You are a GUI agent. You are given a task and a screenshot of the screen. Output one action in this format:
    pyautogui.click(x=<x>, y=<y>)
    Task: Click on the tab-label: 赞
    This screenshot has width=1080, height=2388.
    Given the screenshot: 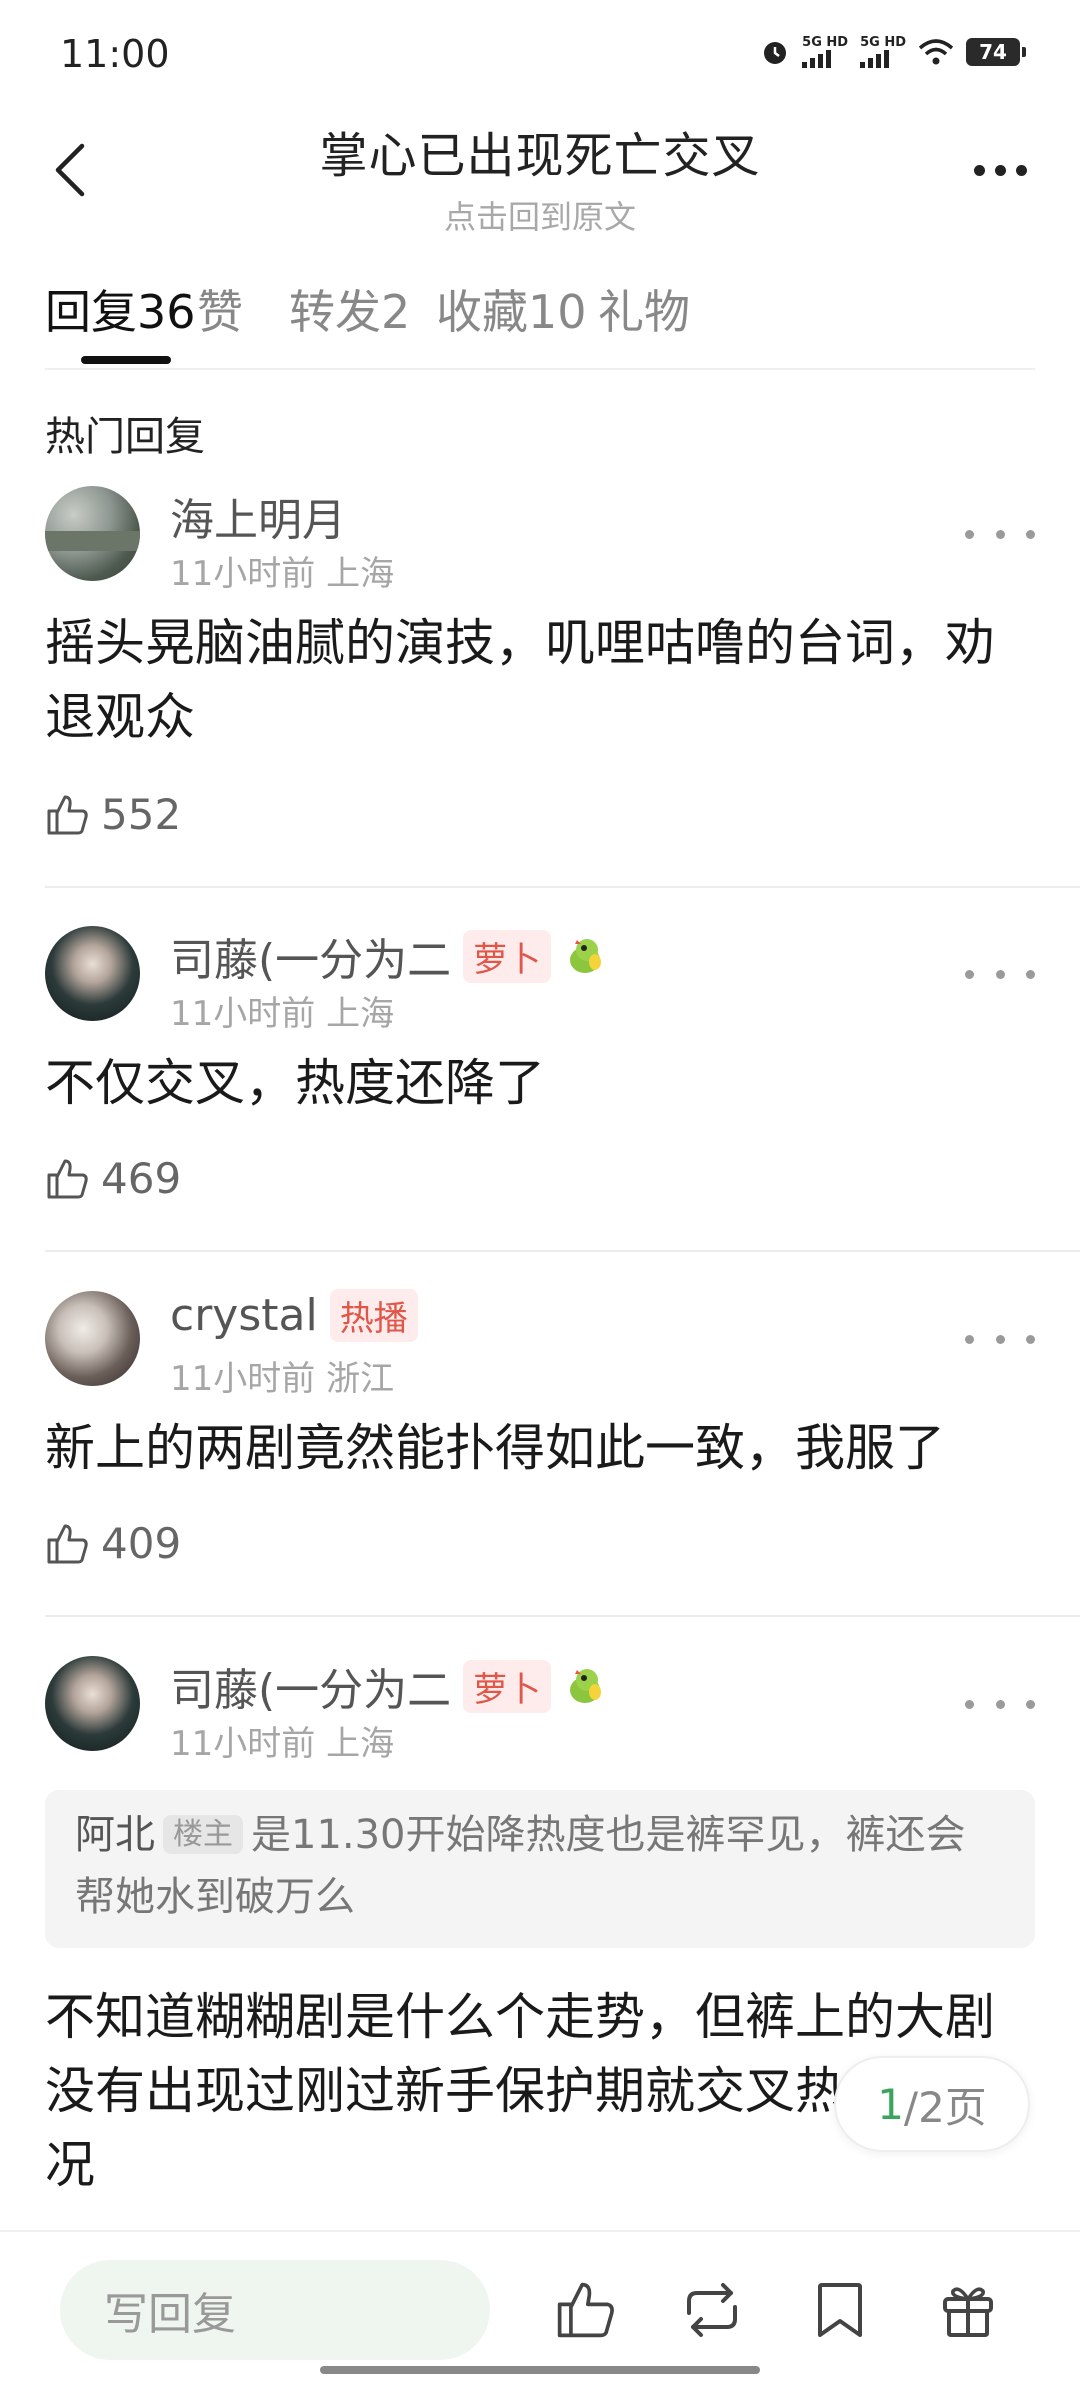 What is the action you would take?
    pyautogui.click(x=220, y=312)
    